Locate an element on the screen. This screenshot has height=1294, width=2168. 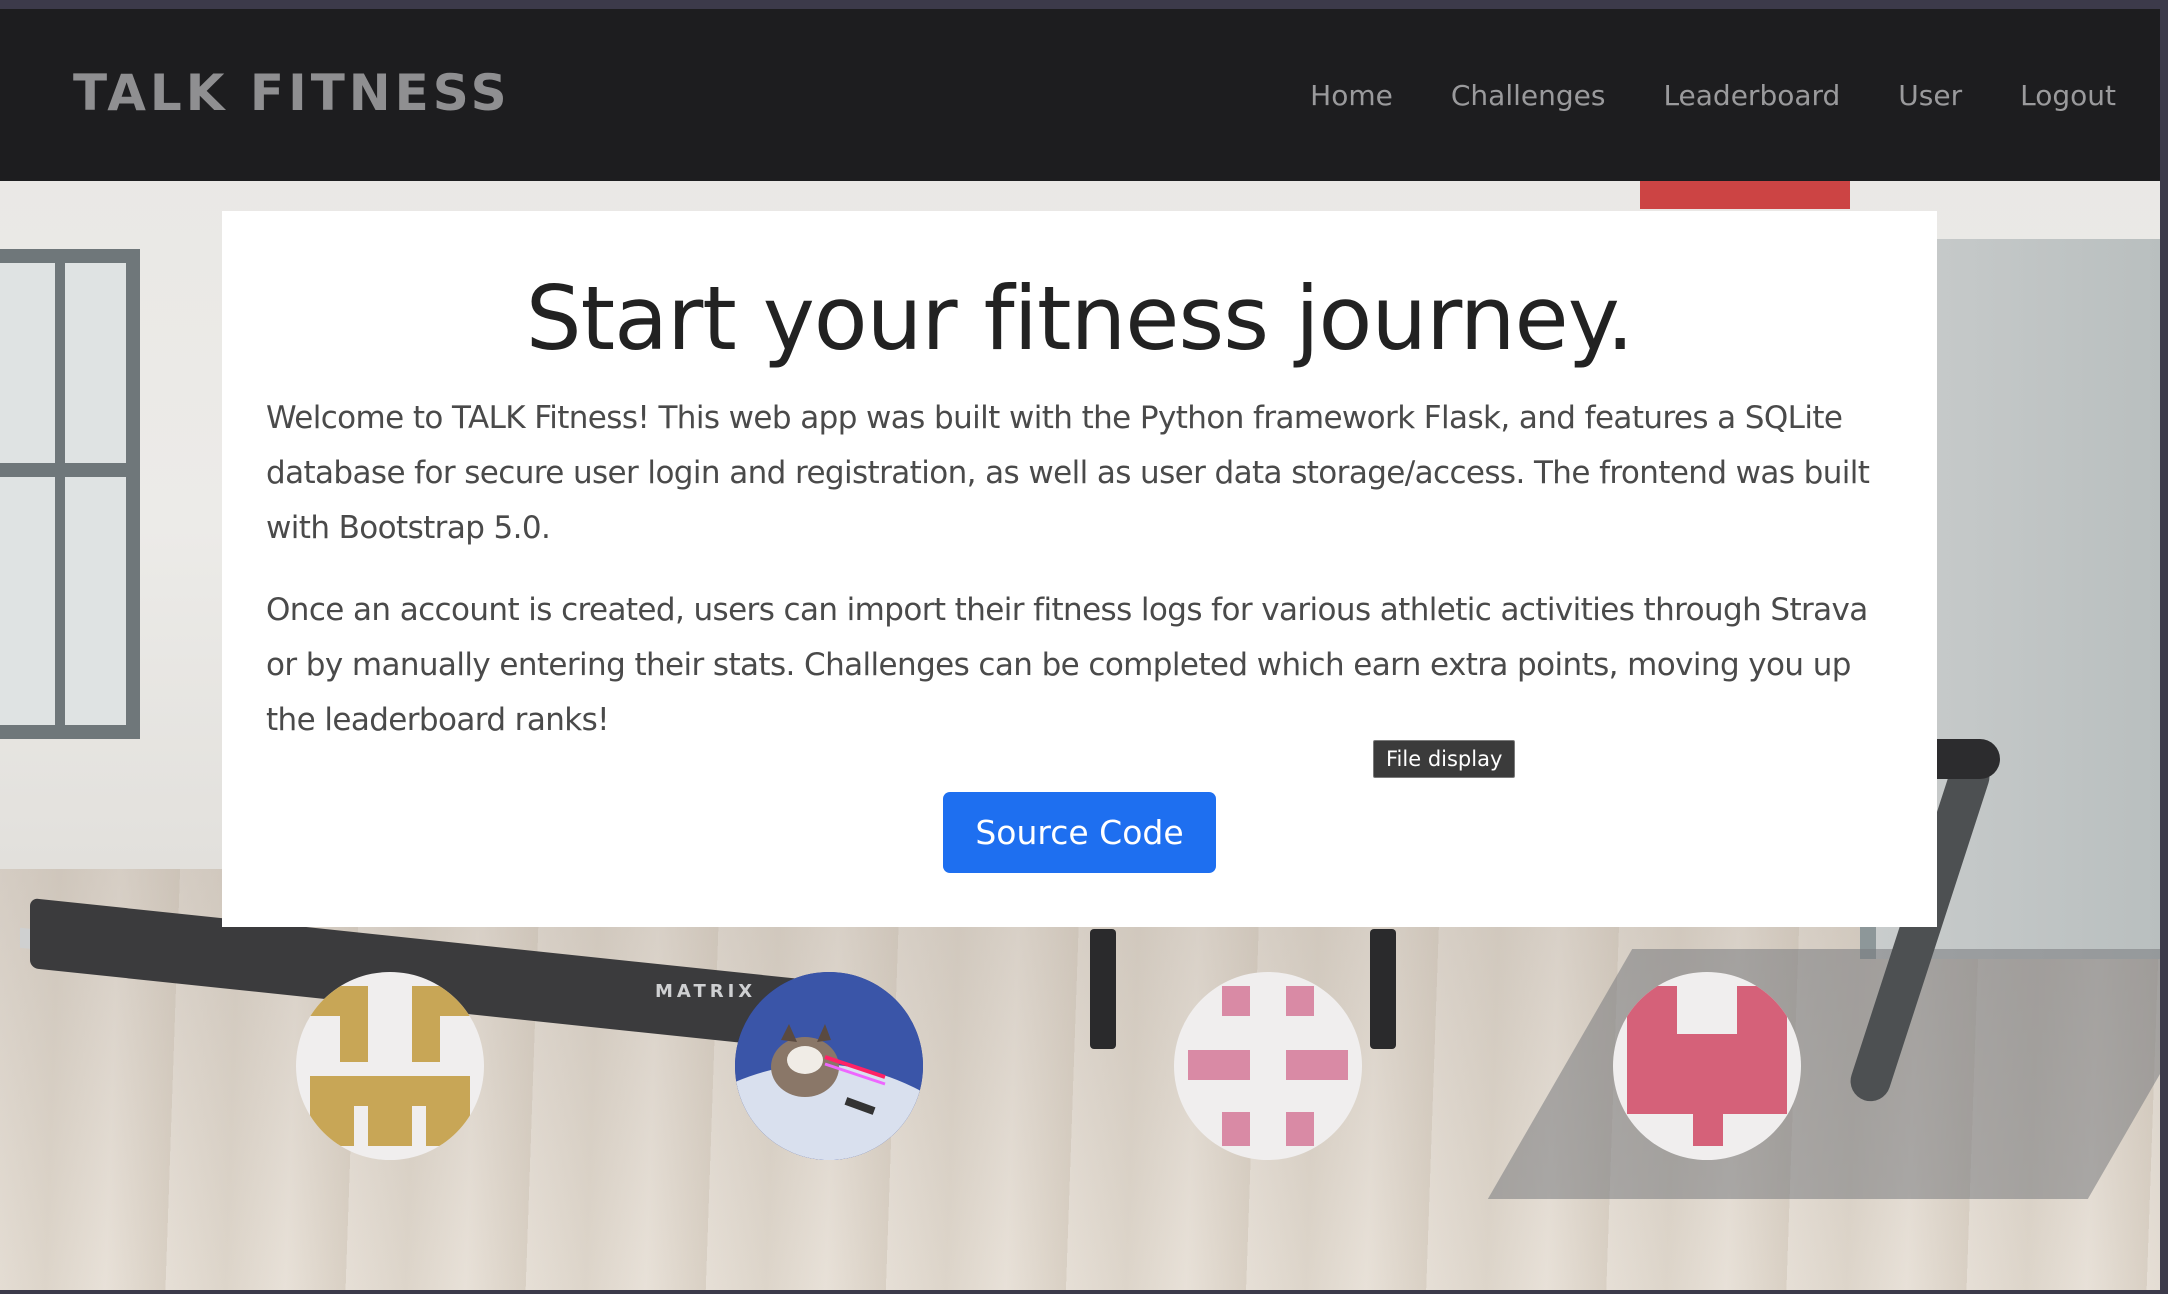
nav-link-challenges: Challenges is located at coordinates (1528, 95).